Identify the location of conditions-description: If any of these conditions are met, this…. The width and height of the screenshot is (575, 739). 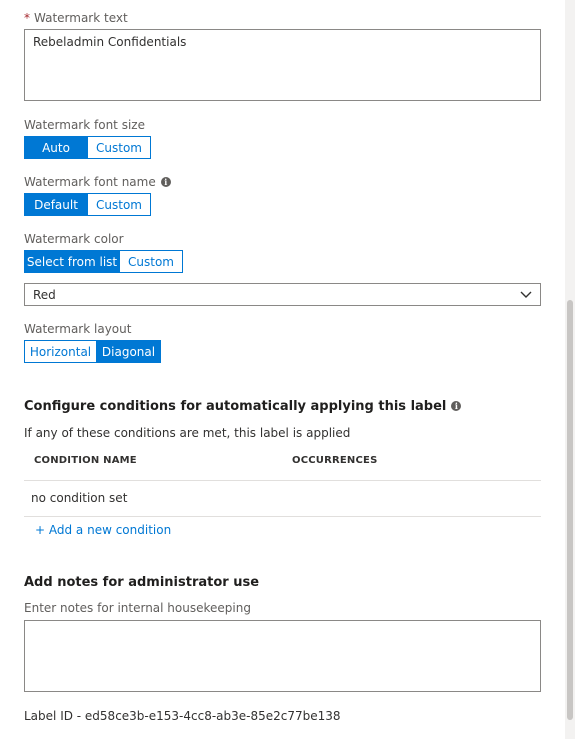
(187, 433).